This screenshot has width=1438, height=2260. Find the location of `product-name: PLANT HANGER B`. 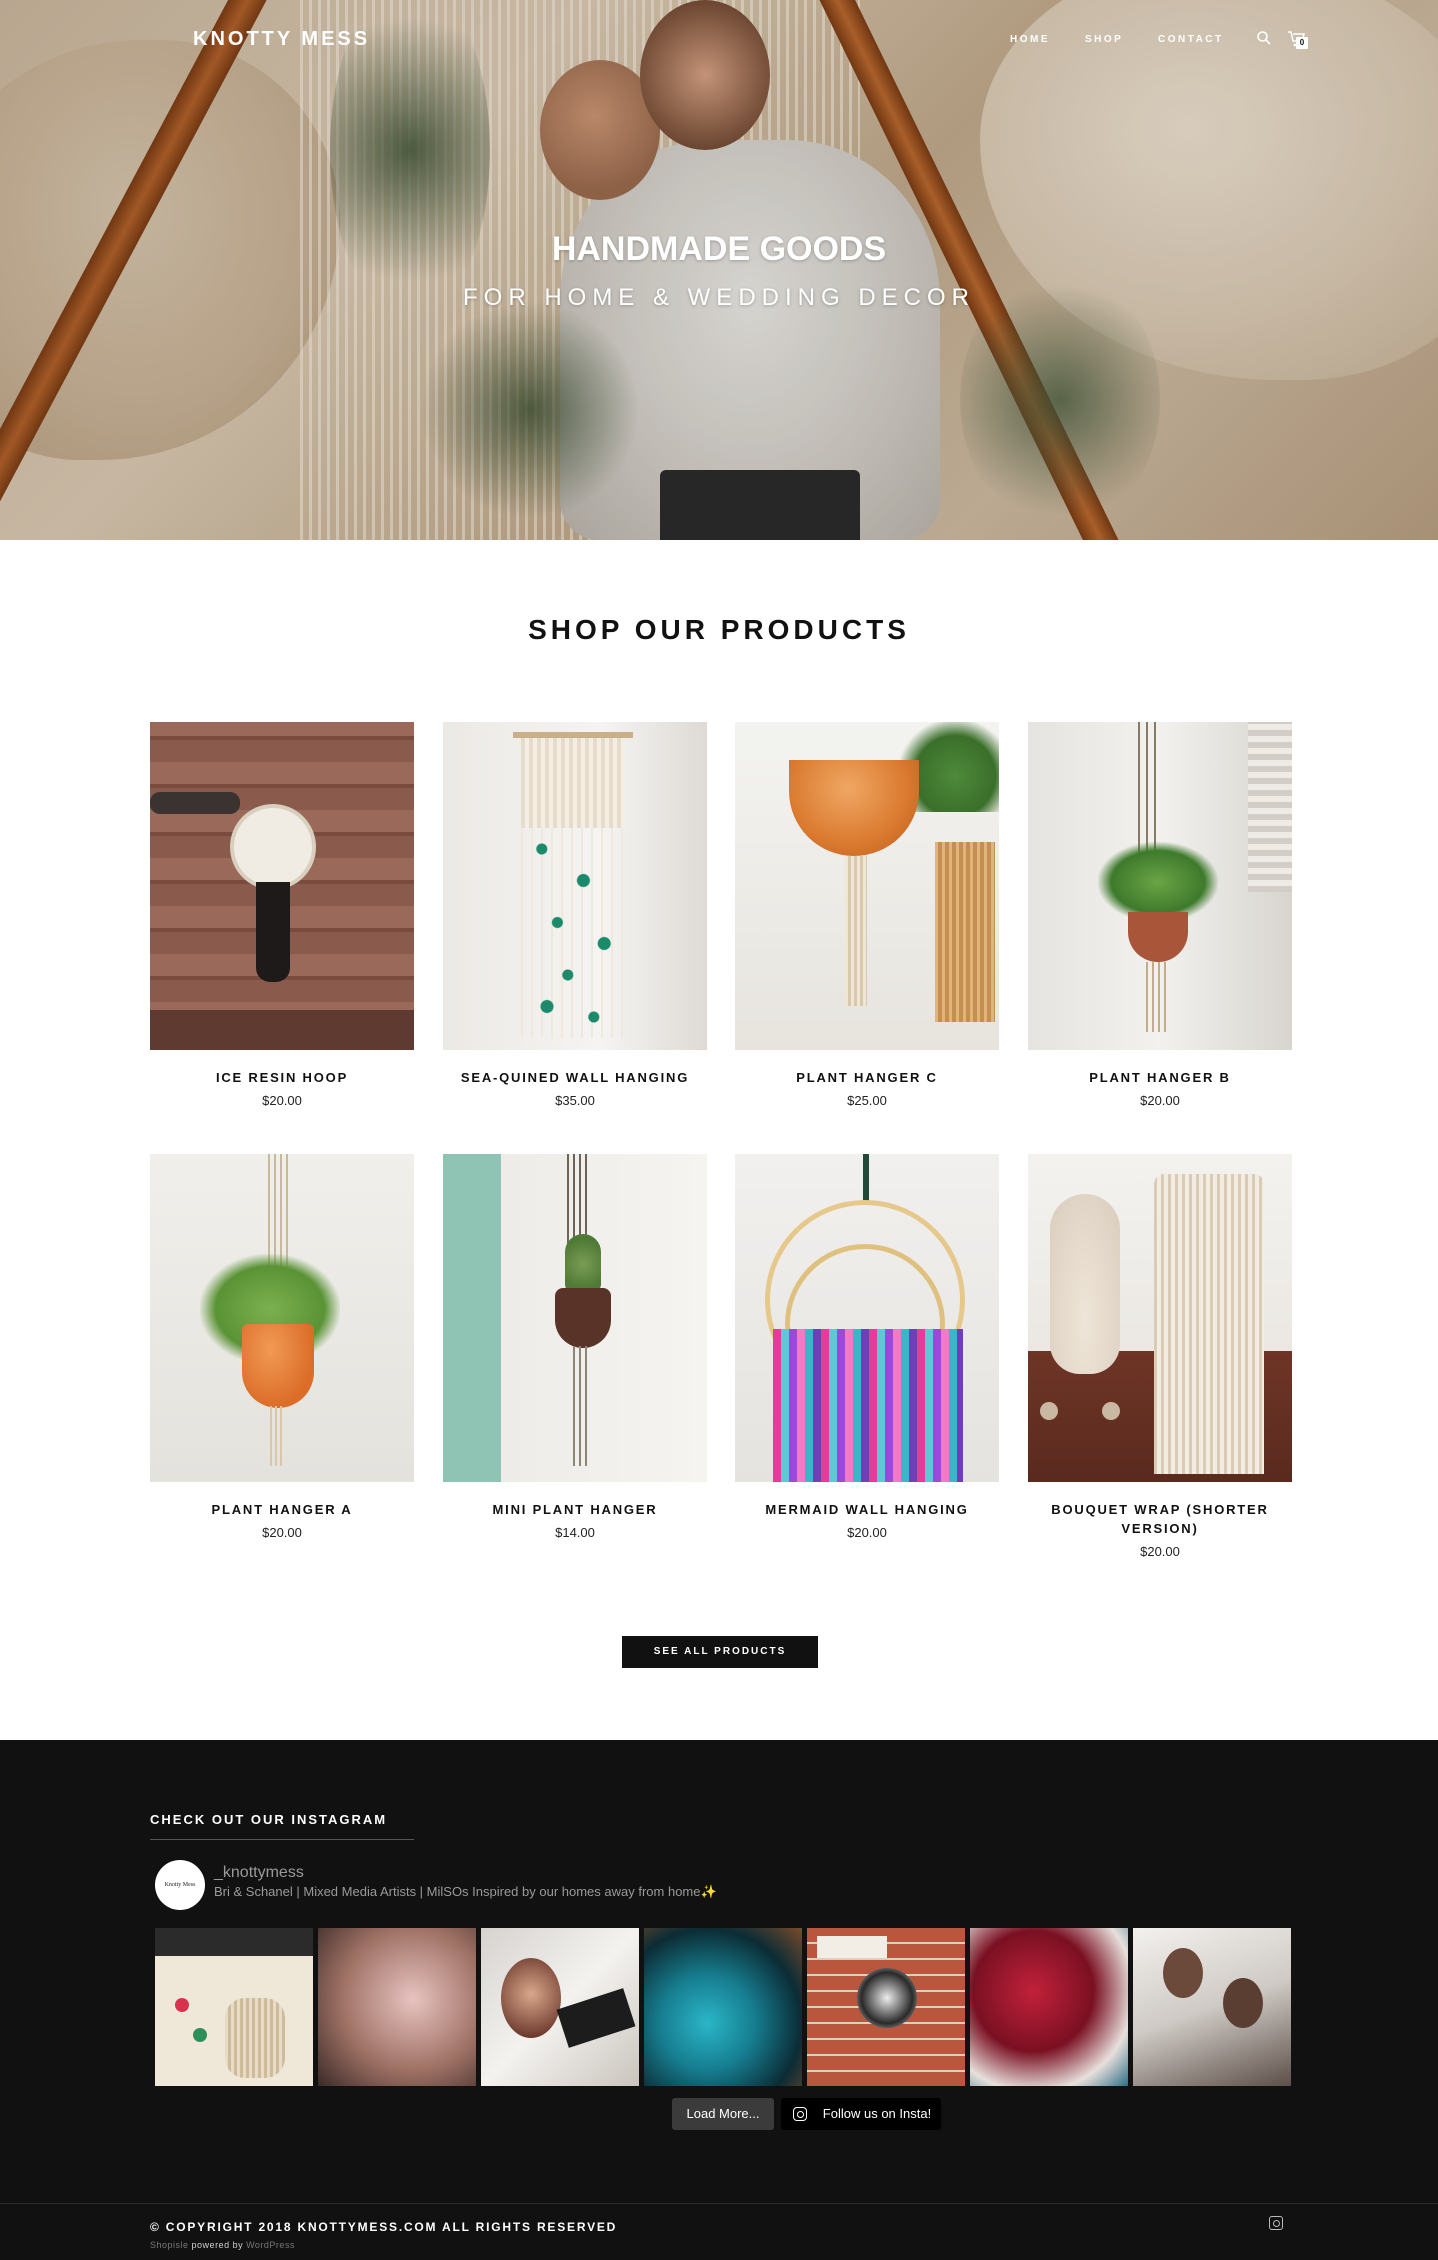

product-name: PLANT HANGER B is located at coordinates (1160, 1077).